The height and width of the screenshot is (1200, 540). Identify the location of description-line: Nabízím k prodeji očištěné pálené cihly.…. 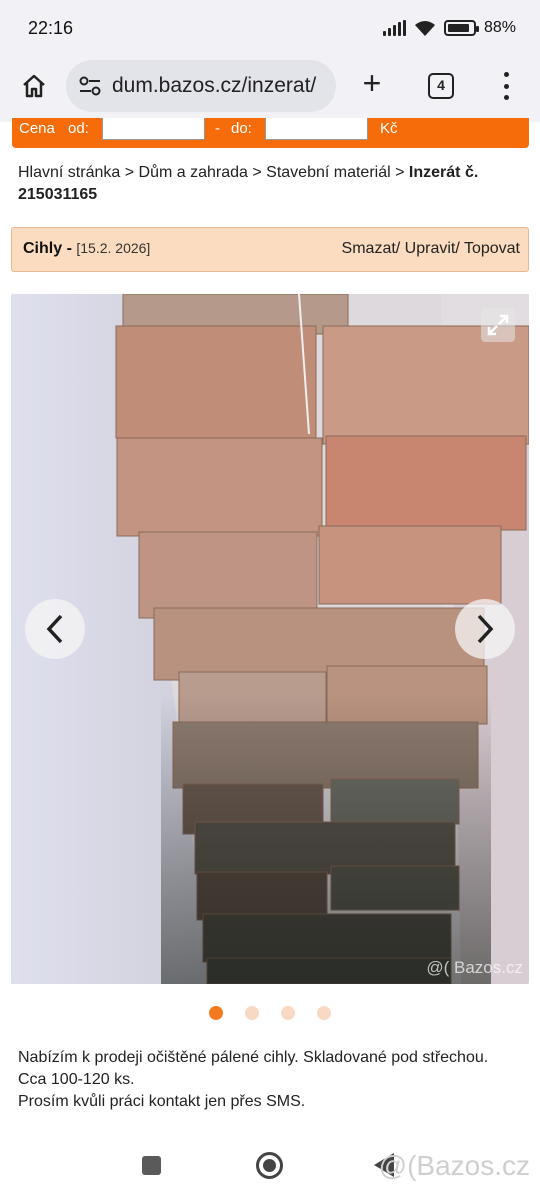
(253, 1057).